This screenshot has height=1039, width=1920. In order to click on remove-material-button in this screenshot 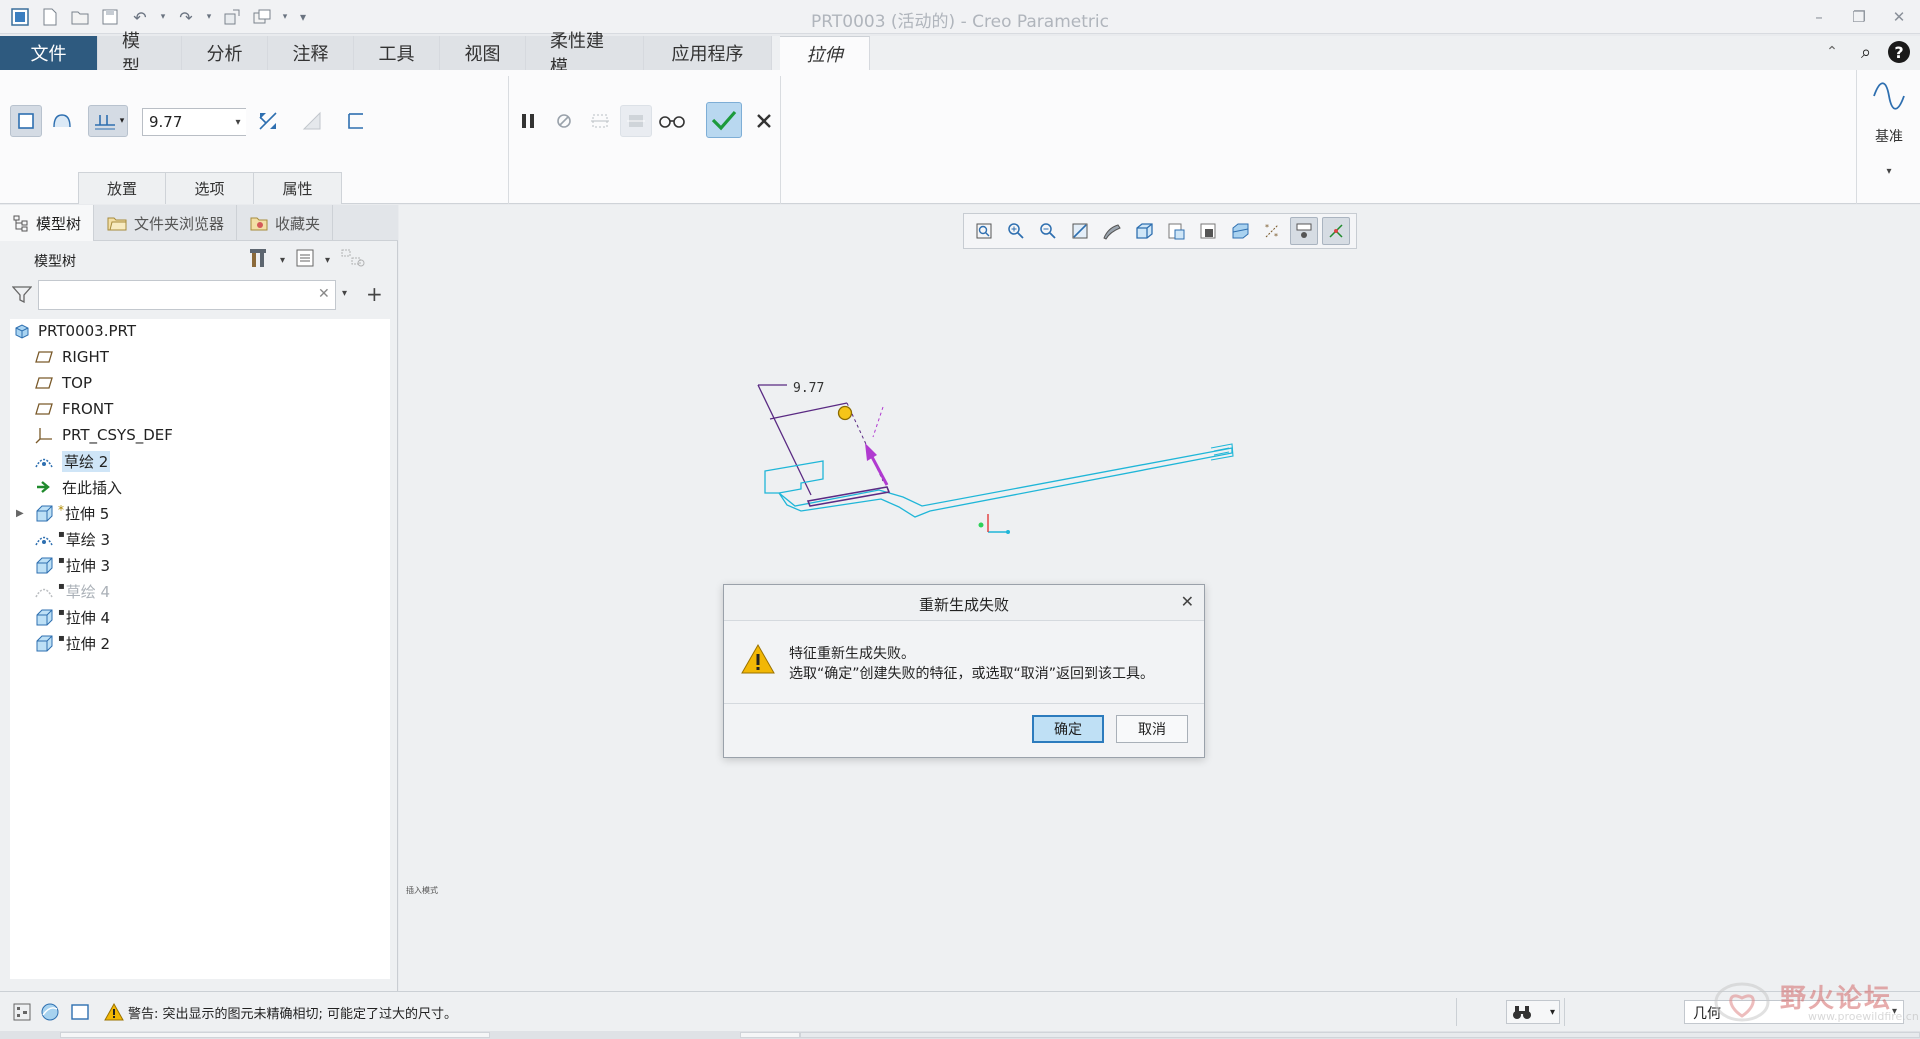, I will do `click(312, 121)`.